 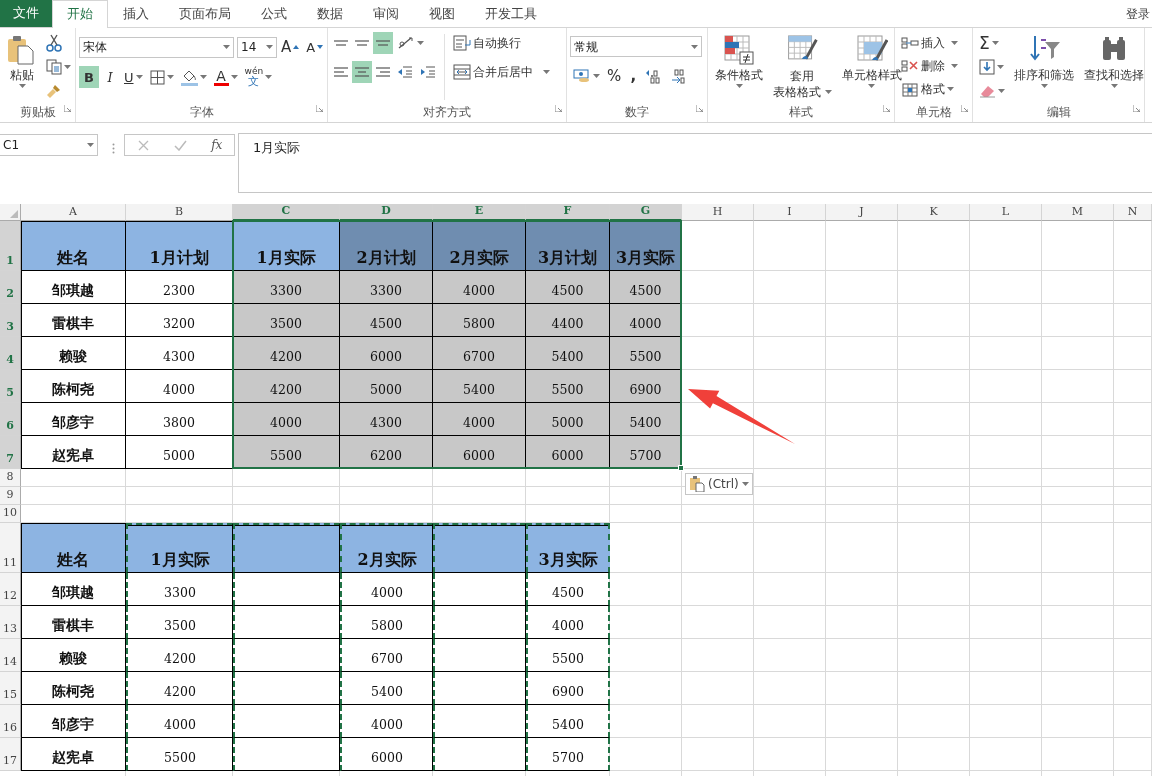 What do you see at coordinates (568, 287) in the screenshot?
I see `table-cell: 4500` at bounding box center [568, 287].